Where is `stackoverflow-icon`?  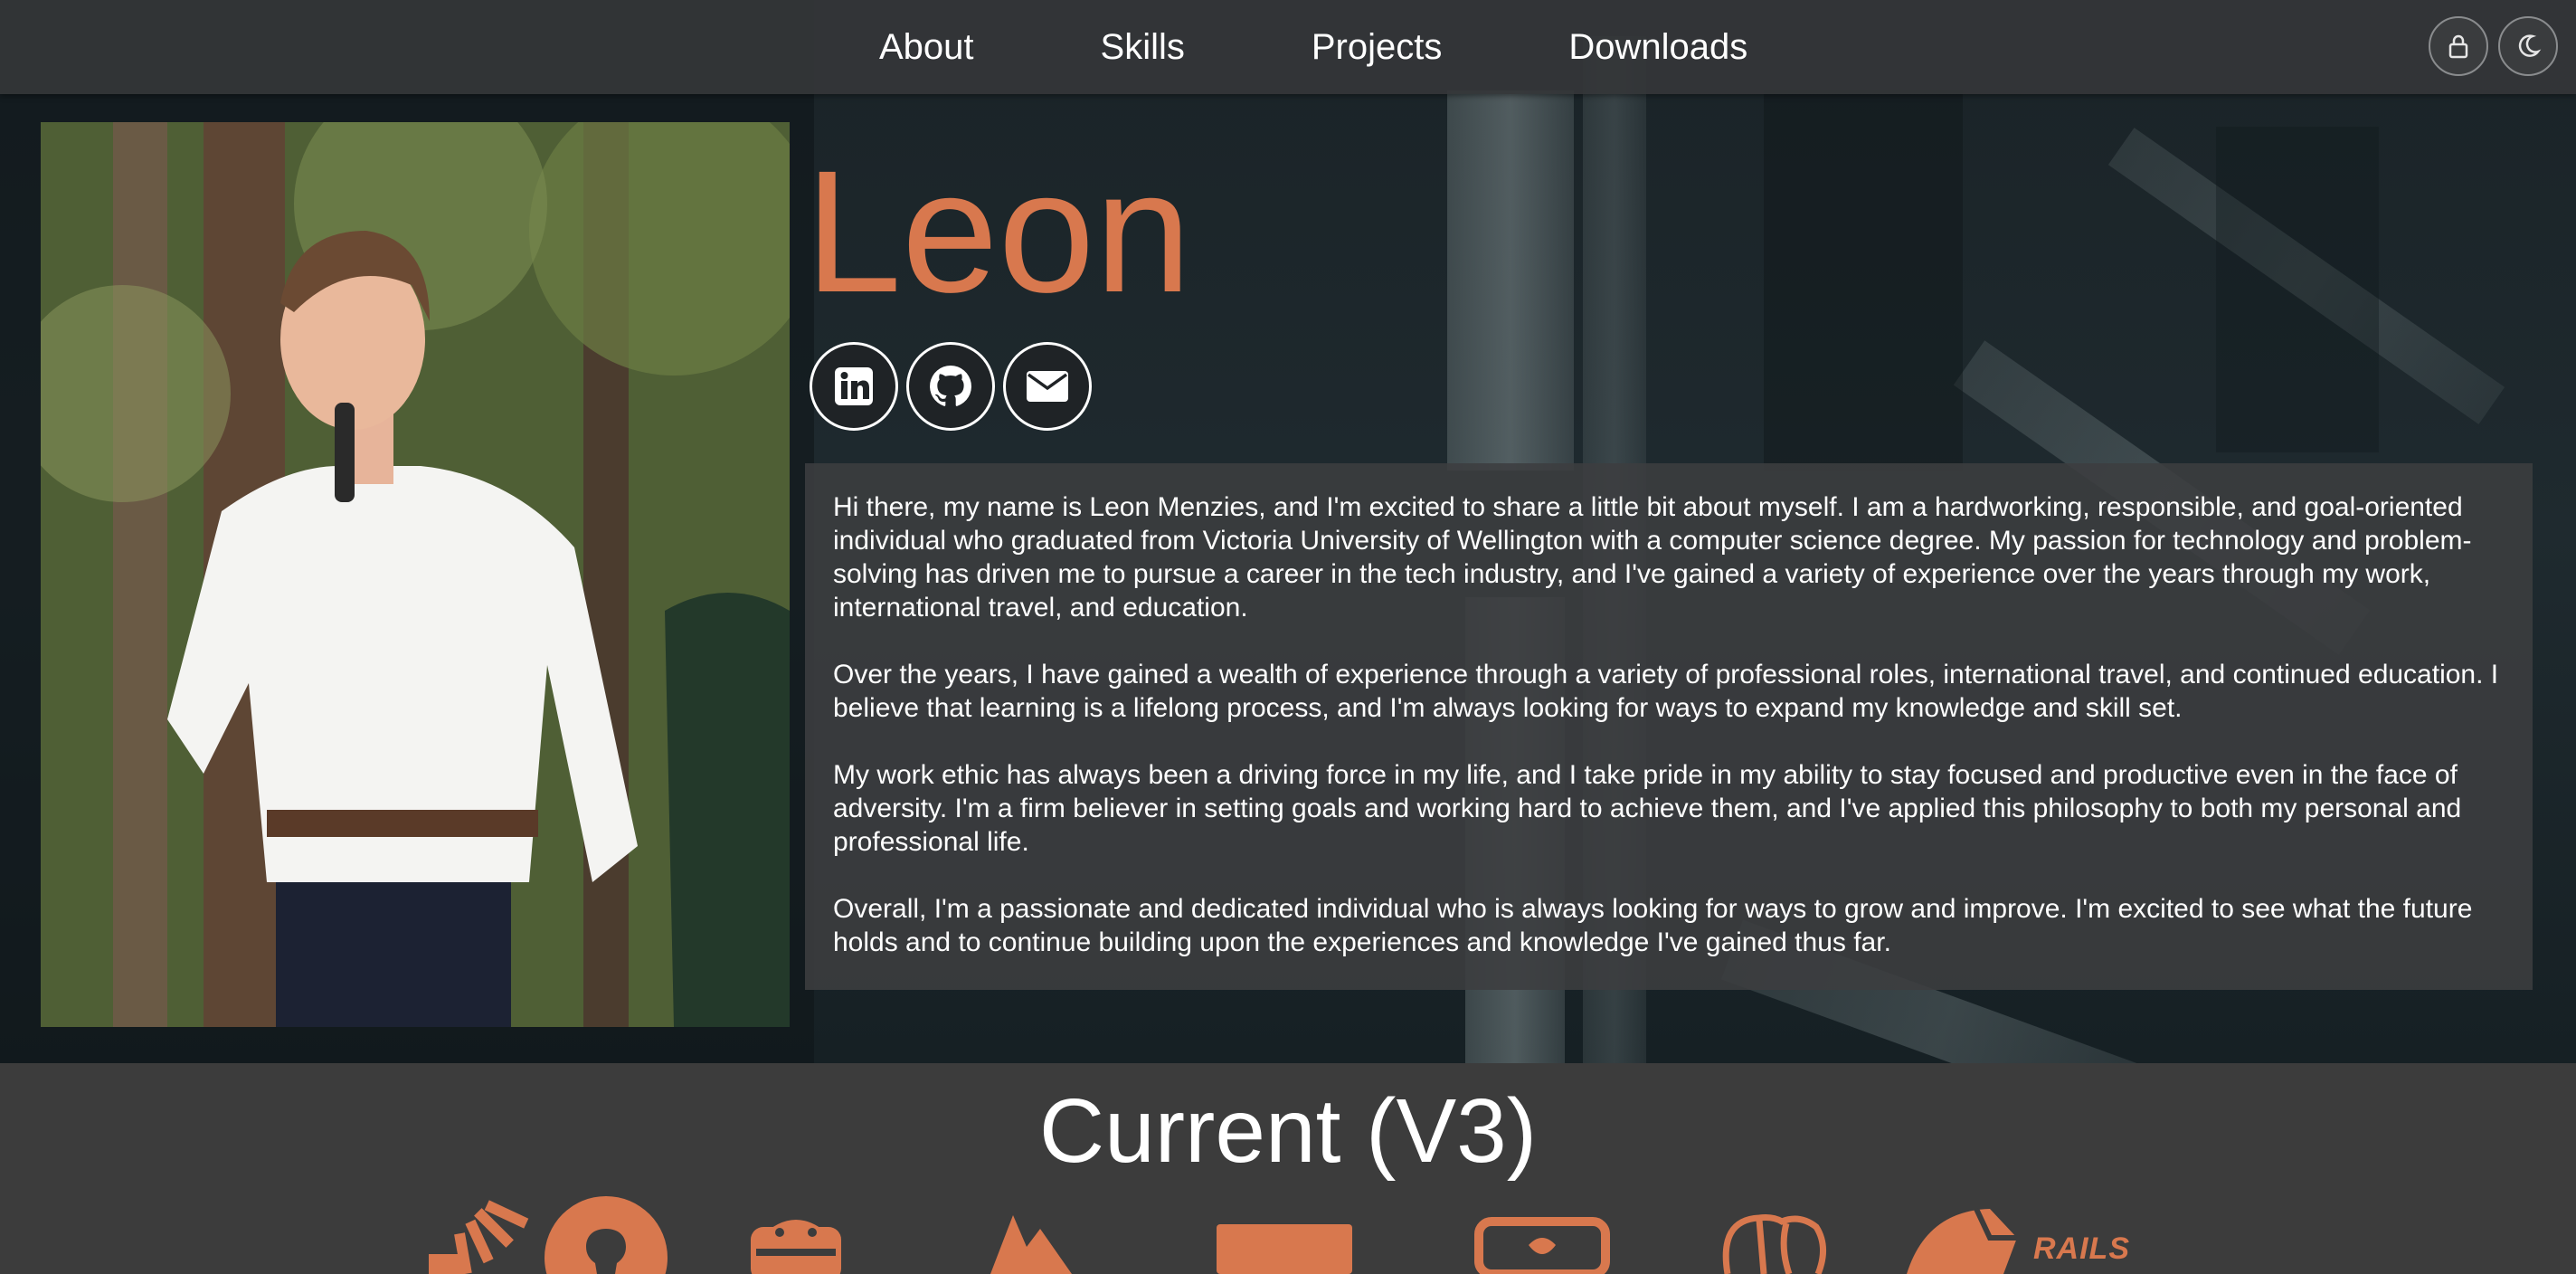 stackoverflow-icon is located at coordinates (479, 1237).